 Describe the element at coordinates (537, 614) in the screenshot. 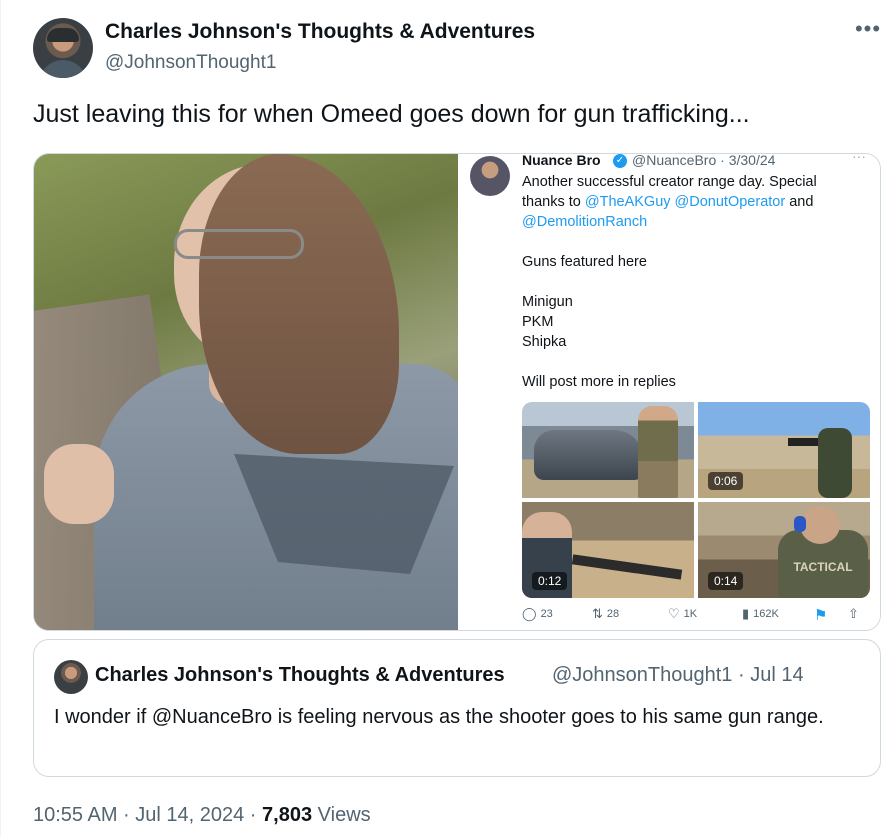

I see `screenshot-replies: ◯ 23` at that location.